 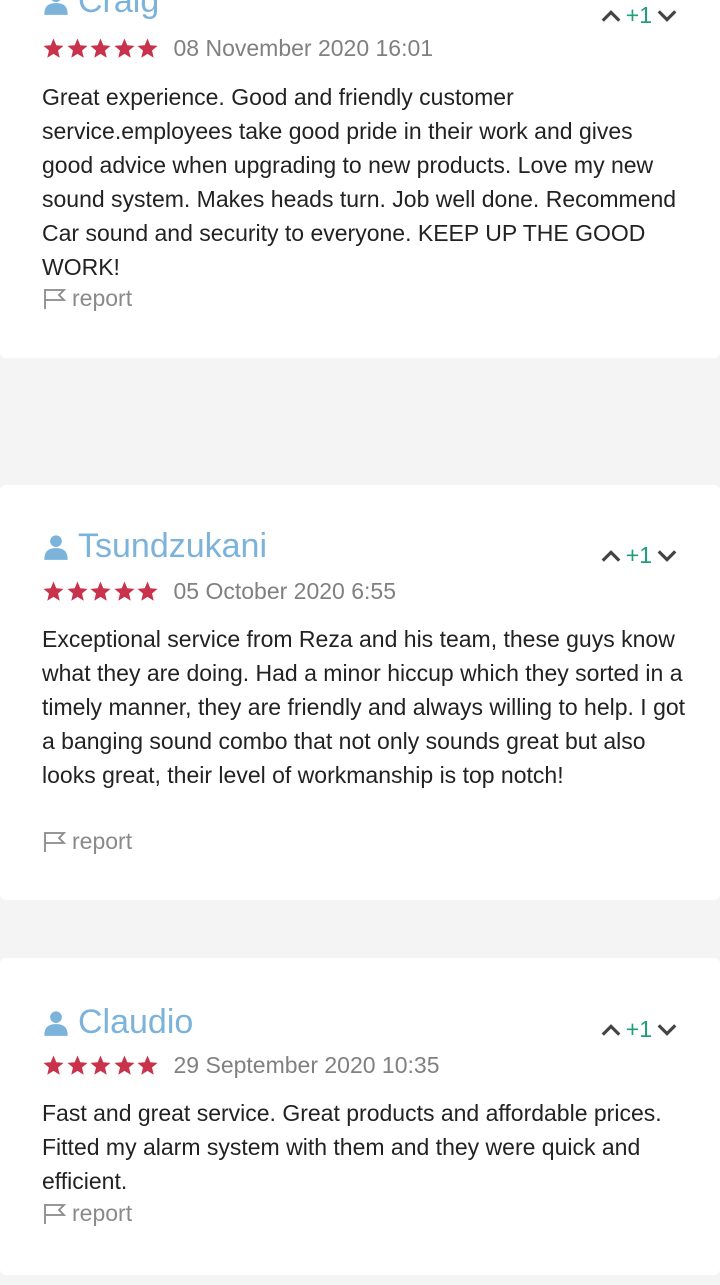 What do you see at coordinates (136, 1022) in the screenshot?
I see `author-name: Claudio` at bounding box center [136, 1022].